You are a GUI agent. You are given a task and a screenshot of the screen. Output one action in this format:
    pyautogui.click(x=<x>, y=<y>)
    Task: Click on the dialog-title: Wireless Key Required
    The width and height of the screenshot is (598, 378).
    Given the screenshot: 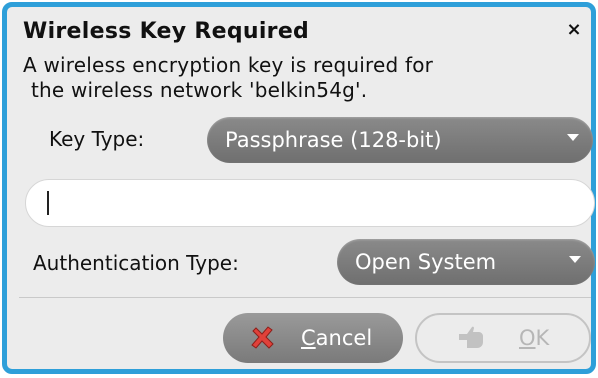 What is the action you would take?
    pyautogui.click(x=166, y=31)
    